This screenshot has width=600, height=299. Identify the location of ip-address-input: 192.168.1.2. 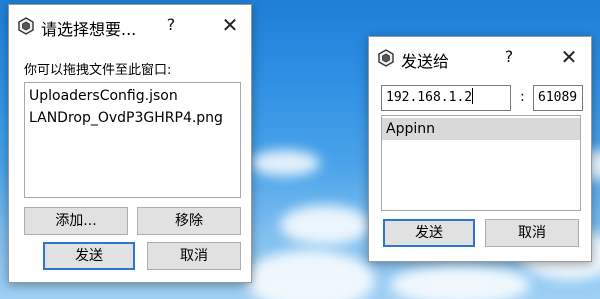
(446, 98).